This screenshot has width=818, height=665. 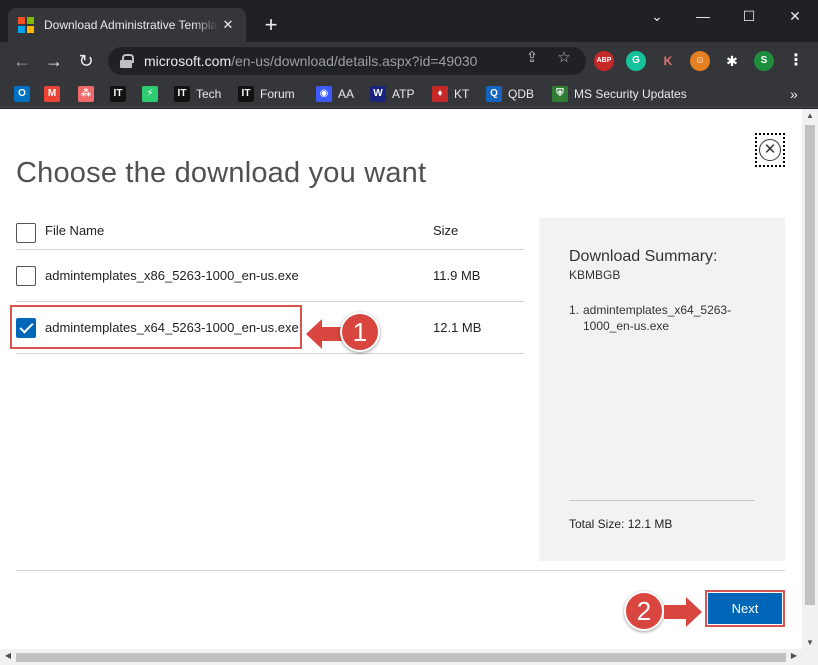 I want to click on lock-icon, so click(x=127, y=61).